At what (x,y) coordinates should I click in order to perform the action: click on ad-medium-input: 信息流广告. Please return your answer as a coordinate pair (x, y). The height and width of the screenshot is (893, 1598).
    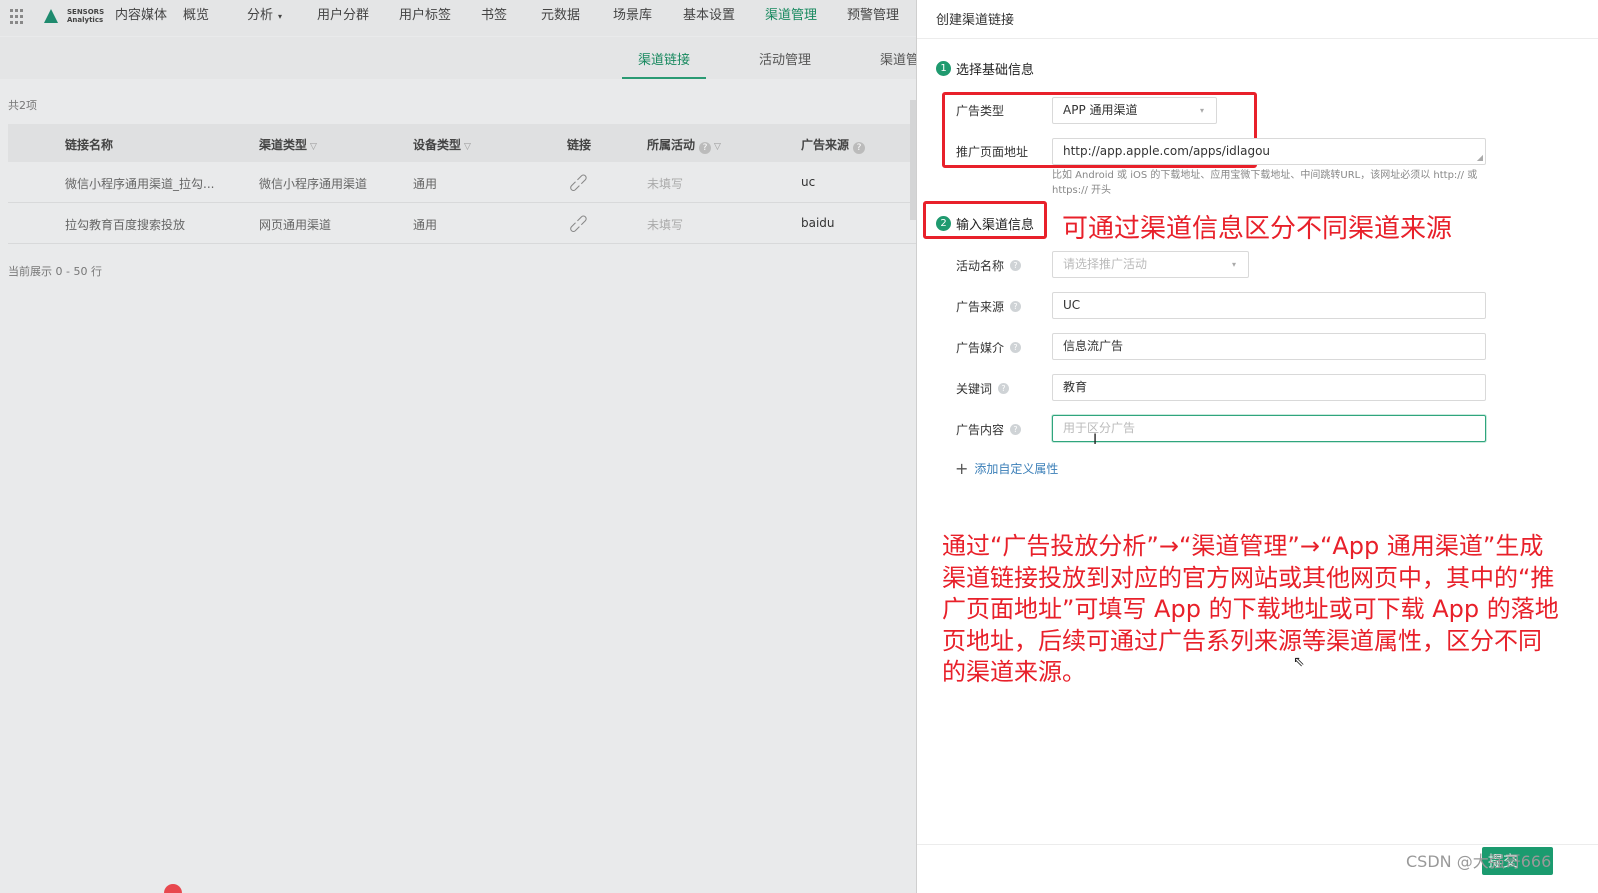
    Looking at the image, I should click on (1269, 346).